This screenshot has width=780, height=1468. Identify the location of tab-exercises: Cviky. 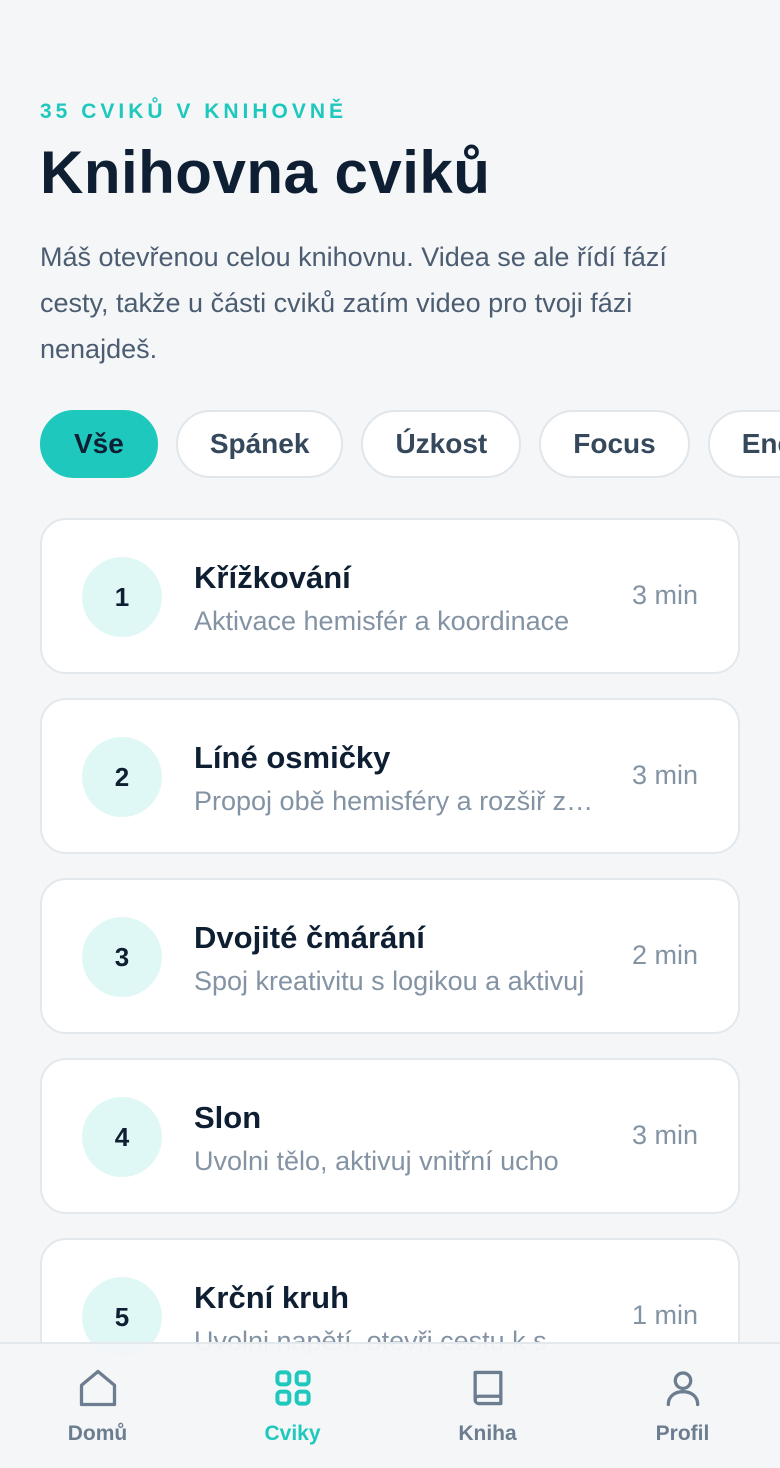
(292, 1406).